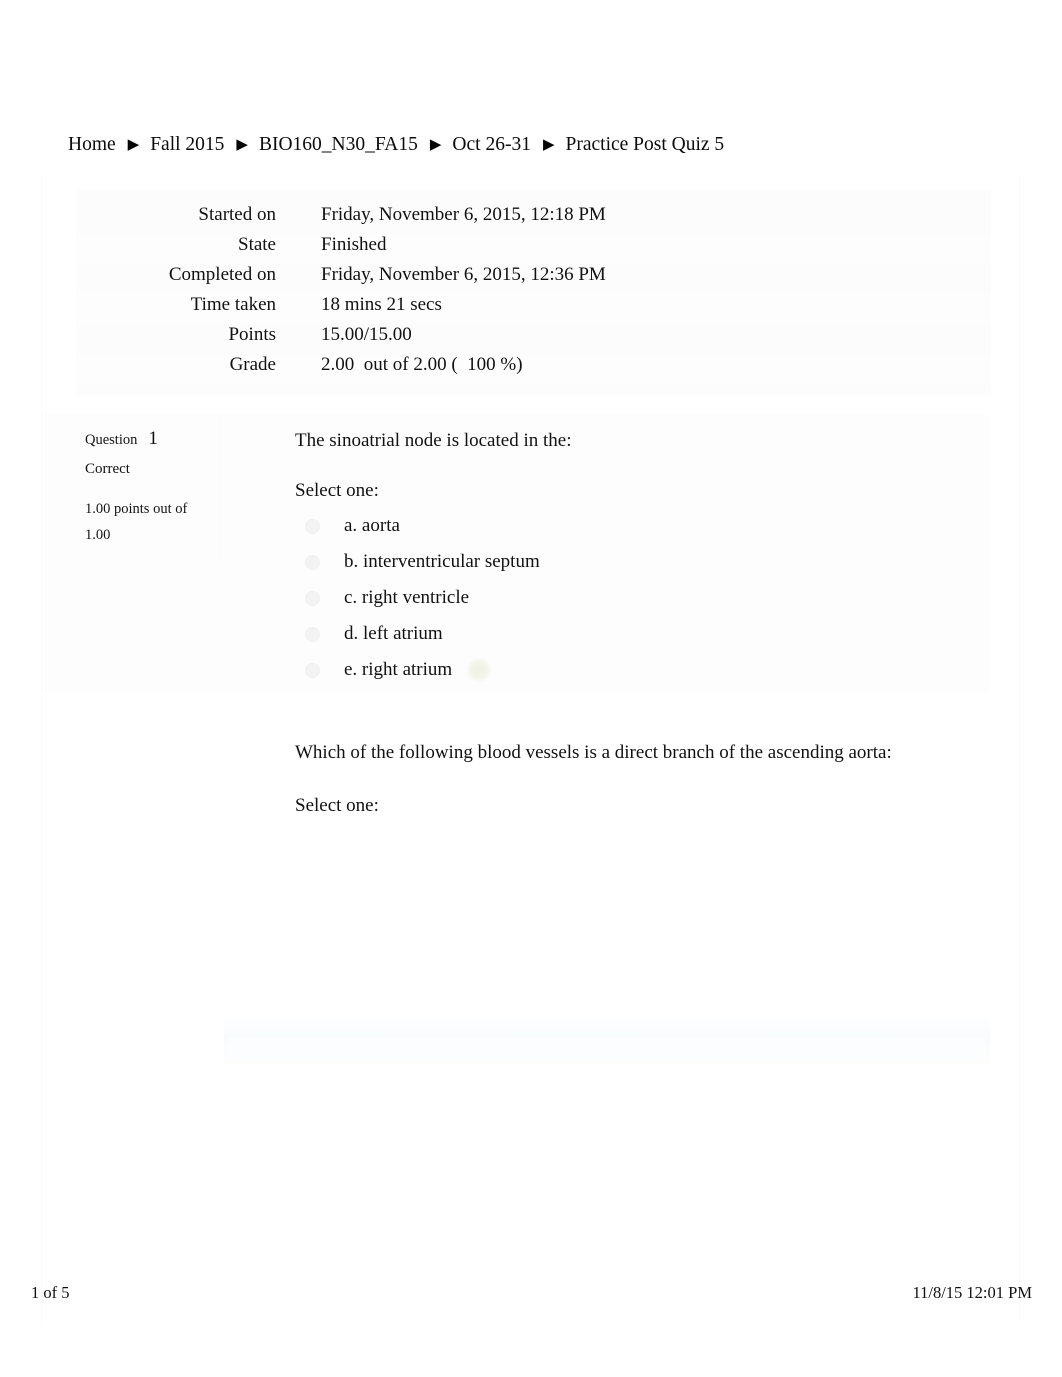 The image size is (1062, 1377). I want to click on question-number: 1, so click(153, 438).